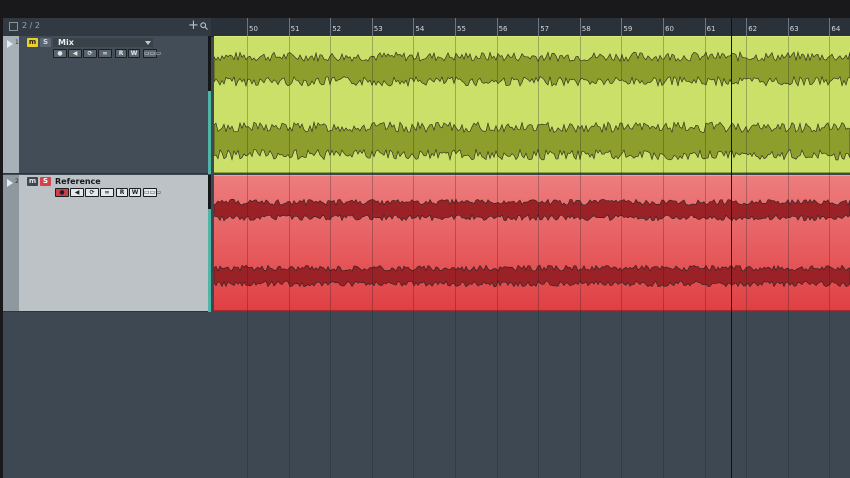 Image resolution: width=850 pixels, height=478 pixels. I want to click on bar-number: 60, so click(669, 29).